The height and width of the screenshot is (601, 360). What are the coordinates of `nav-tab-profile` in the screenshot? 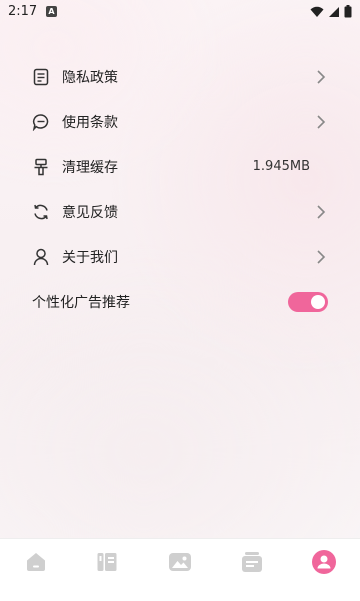 It's located at (324, 562).